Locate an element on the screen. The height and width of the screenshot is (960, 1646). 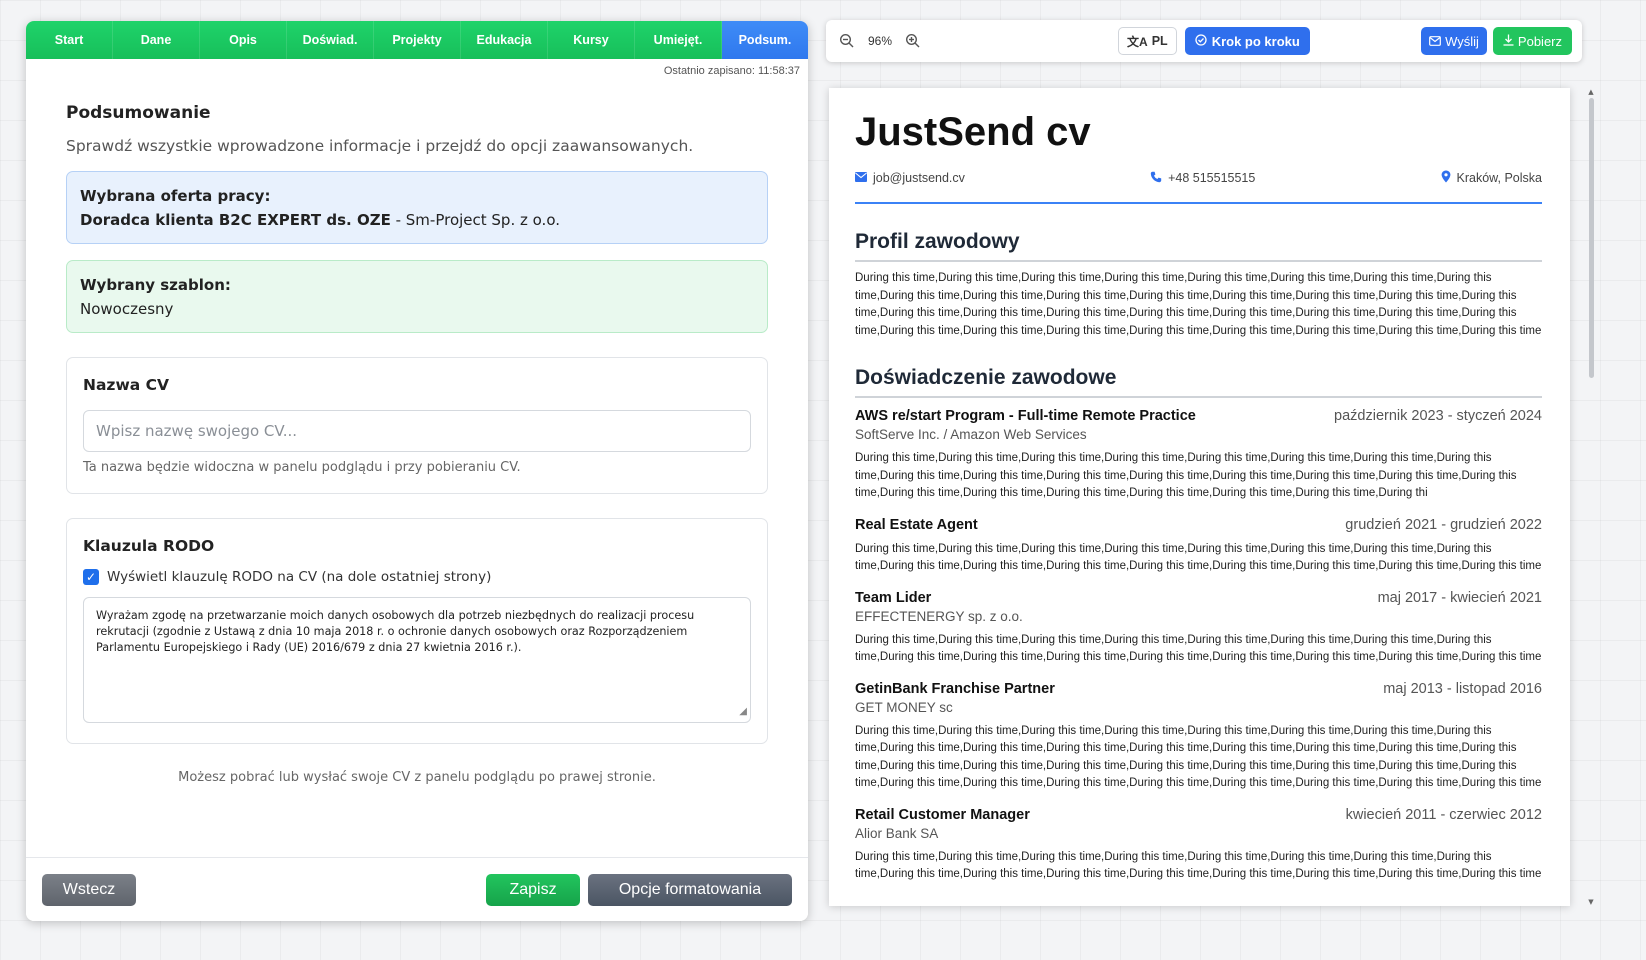
save-button: Zapisz is located at coordinates (533, 889).